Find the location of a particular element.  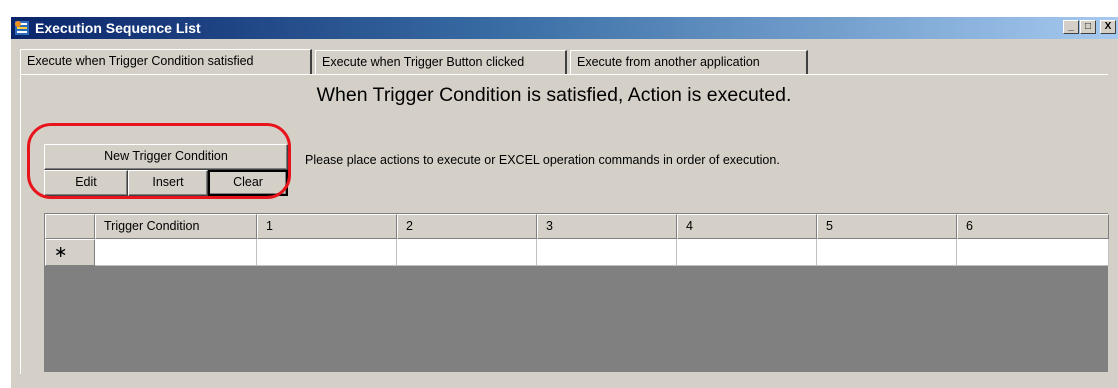

column-header-5: 5 is located at coordinates (887, 226).